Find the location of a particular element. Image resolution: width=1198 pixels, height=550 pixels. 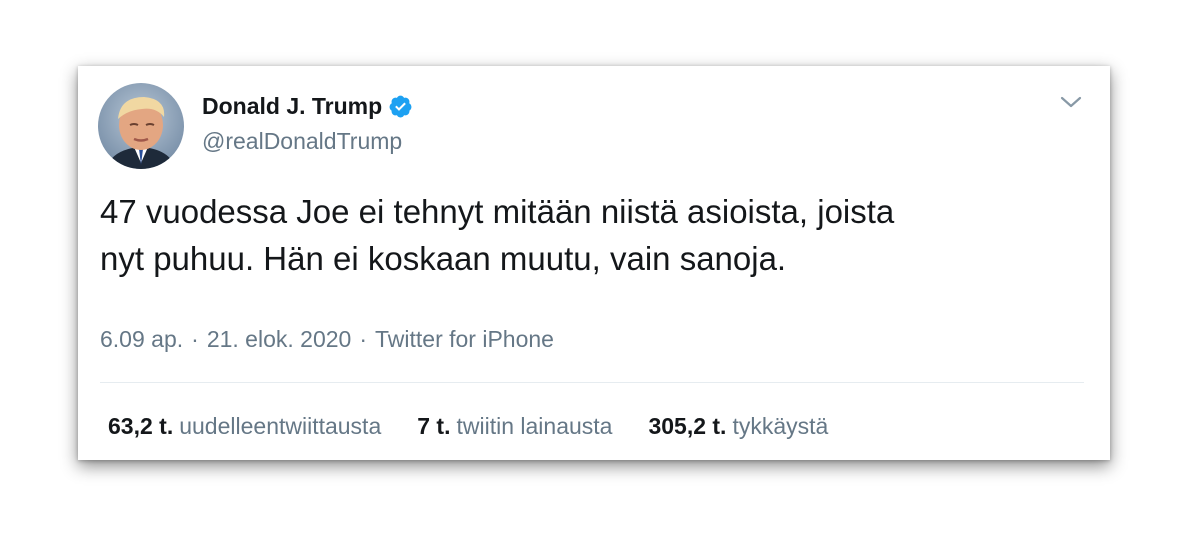

retweets-stat: 63,2 t. uudelleentwiittausta is located at coordinates (244, 426).